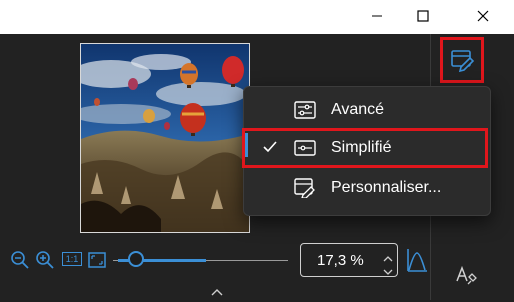 The image size is (514, 302). Describe the element at coordinates (305, 110) in the screenshot. I see `advanced-sliders-icon` at that location.